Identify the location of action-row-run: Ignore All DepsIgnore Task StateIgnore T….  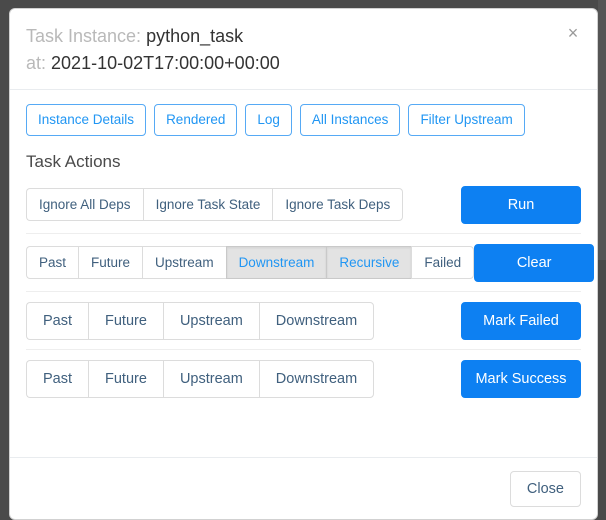
(303, 208).